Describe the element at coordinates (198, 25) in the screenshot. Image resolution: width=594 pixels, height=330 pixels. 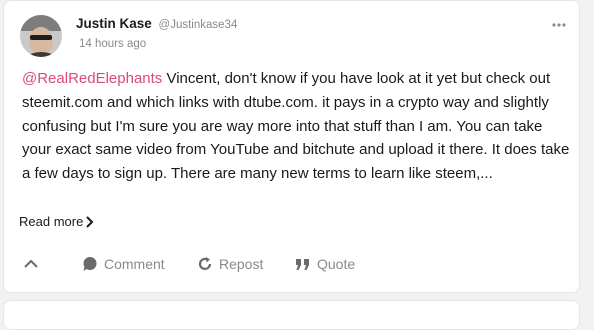
I see `author-handle: @Justinkase34` at that location.